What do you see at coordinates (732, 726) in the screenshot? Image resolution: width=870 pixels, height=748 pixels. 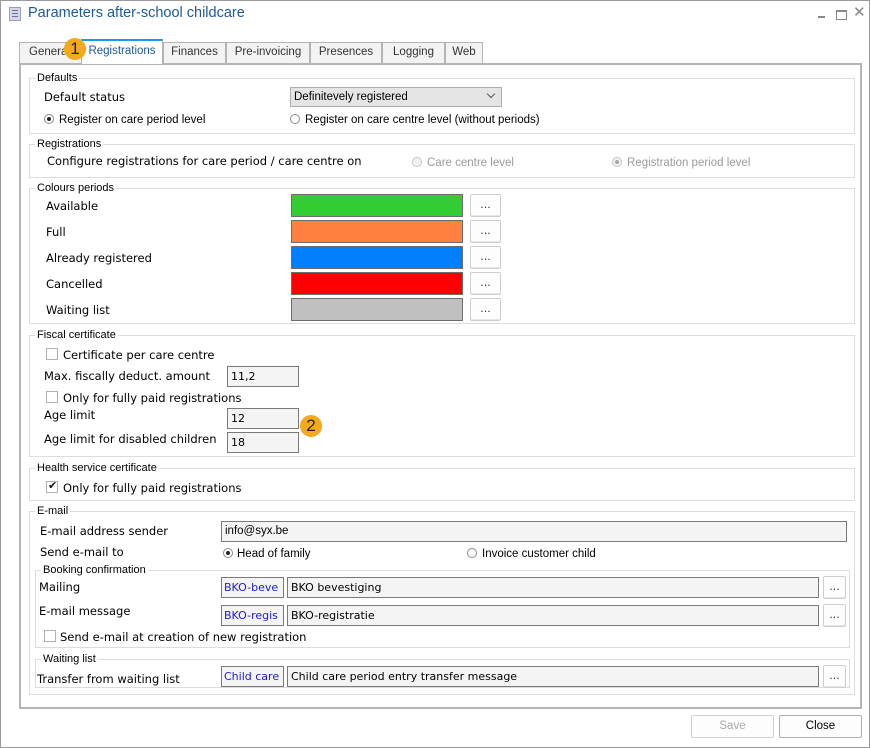 I see `save-button: Save` at bounding box center [732, 726].